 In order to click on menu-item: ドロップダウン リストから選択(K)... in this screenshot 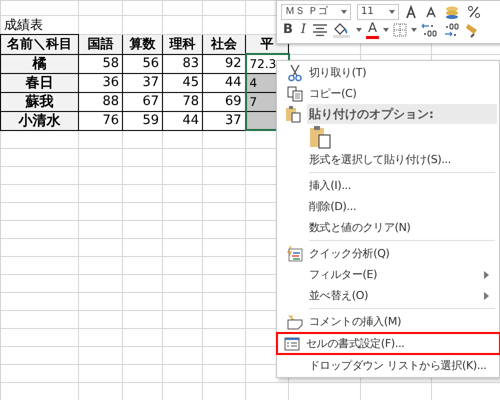, I will do `click(388, 365)`.